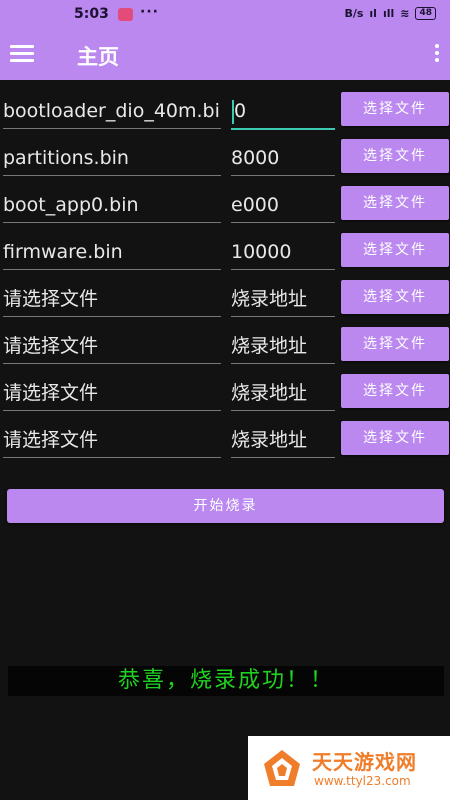  What do you see at coordinates (405, 13) in the screenshot?
I see `wifi-icon: ≋` at bounding box center [405, 13].